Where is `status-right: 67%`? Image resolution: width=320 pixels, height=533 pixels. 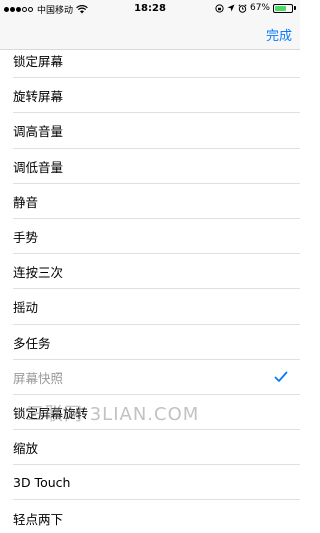
status-right: 67% is located at coordinates (255, 8).